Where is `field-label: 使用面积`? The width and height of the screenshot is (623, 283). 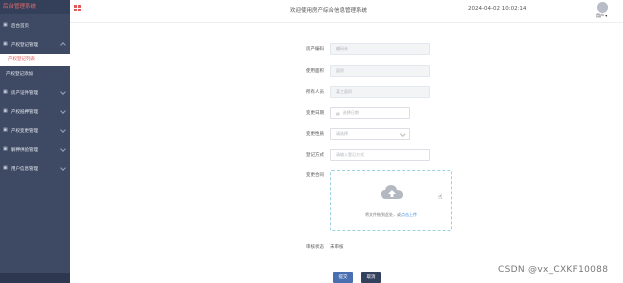 field-label: 使用面积 is located at coordinates (315, 71).